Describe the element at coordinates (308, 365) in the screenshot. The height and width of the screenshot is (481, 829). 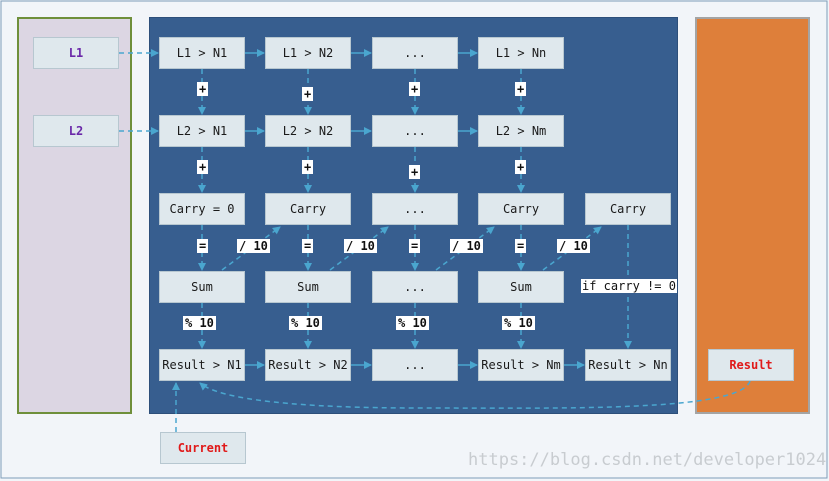
I see `result-node-2: Result > N2` at that location.